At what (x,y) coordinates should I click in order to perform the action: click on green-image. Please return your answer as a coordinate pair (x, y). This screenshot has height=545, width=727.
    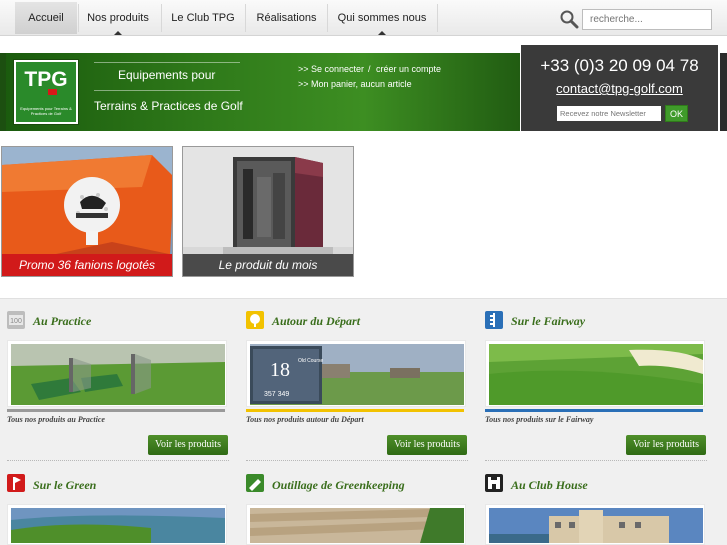
    Looking at the image, I should click on (118, 525).